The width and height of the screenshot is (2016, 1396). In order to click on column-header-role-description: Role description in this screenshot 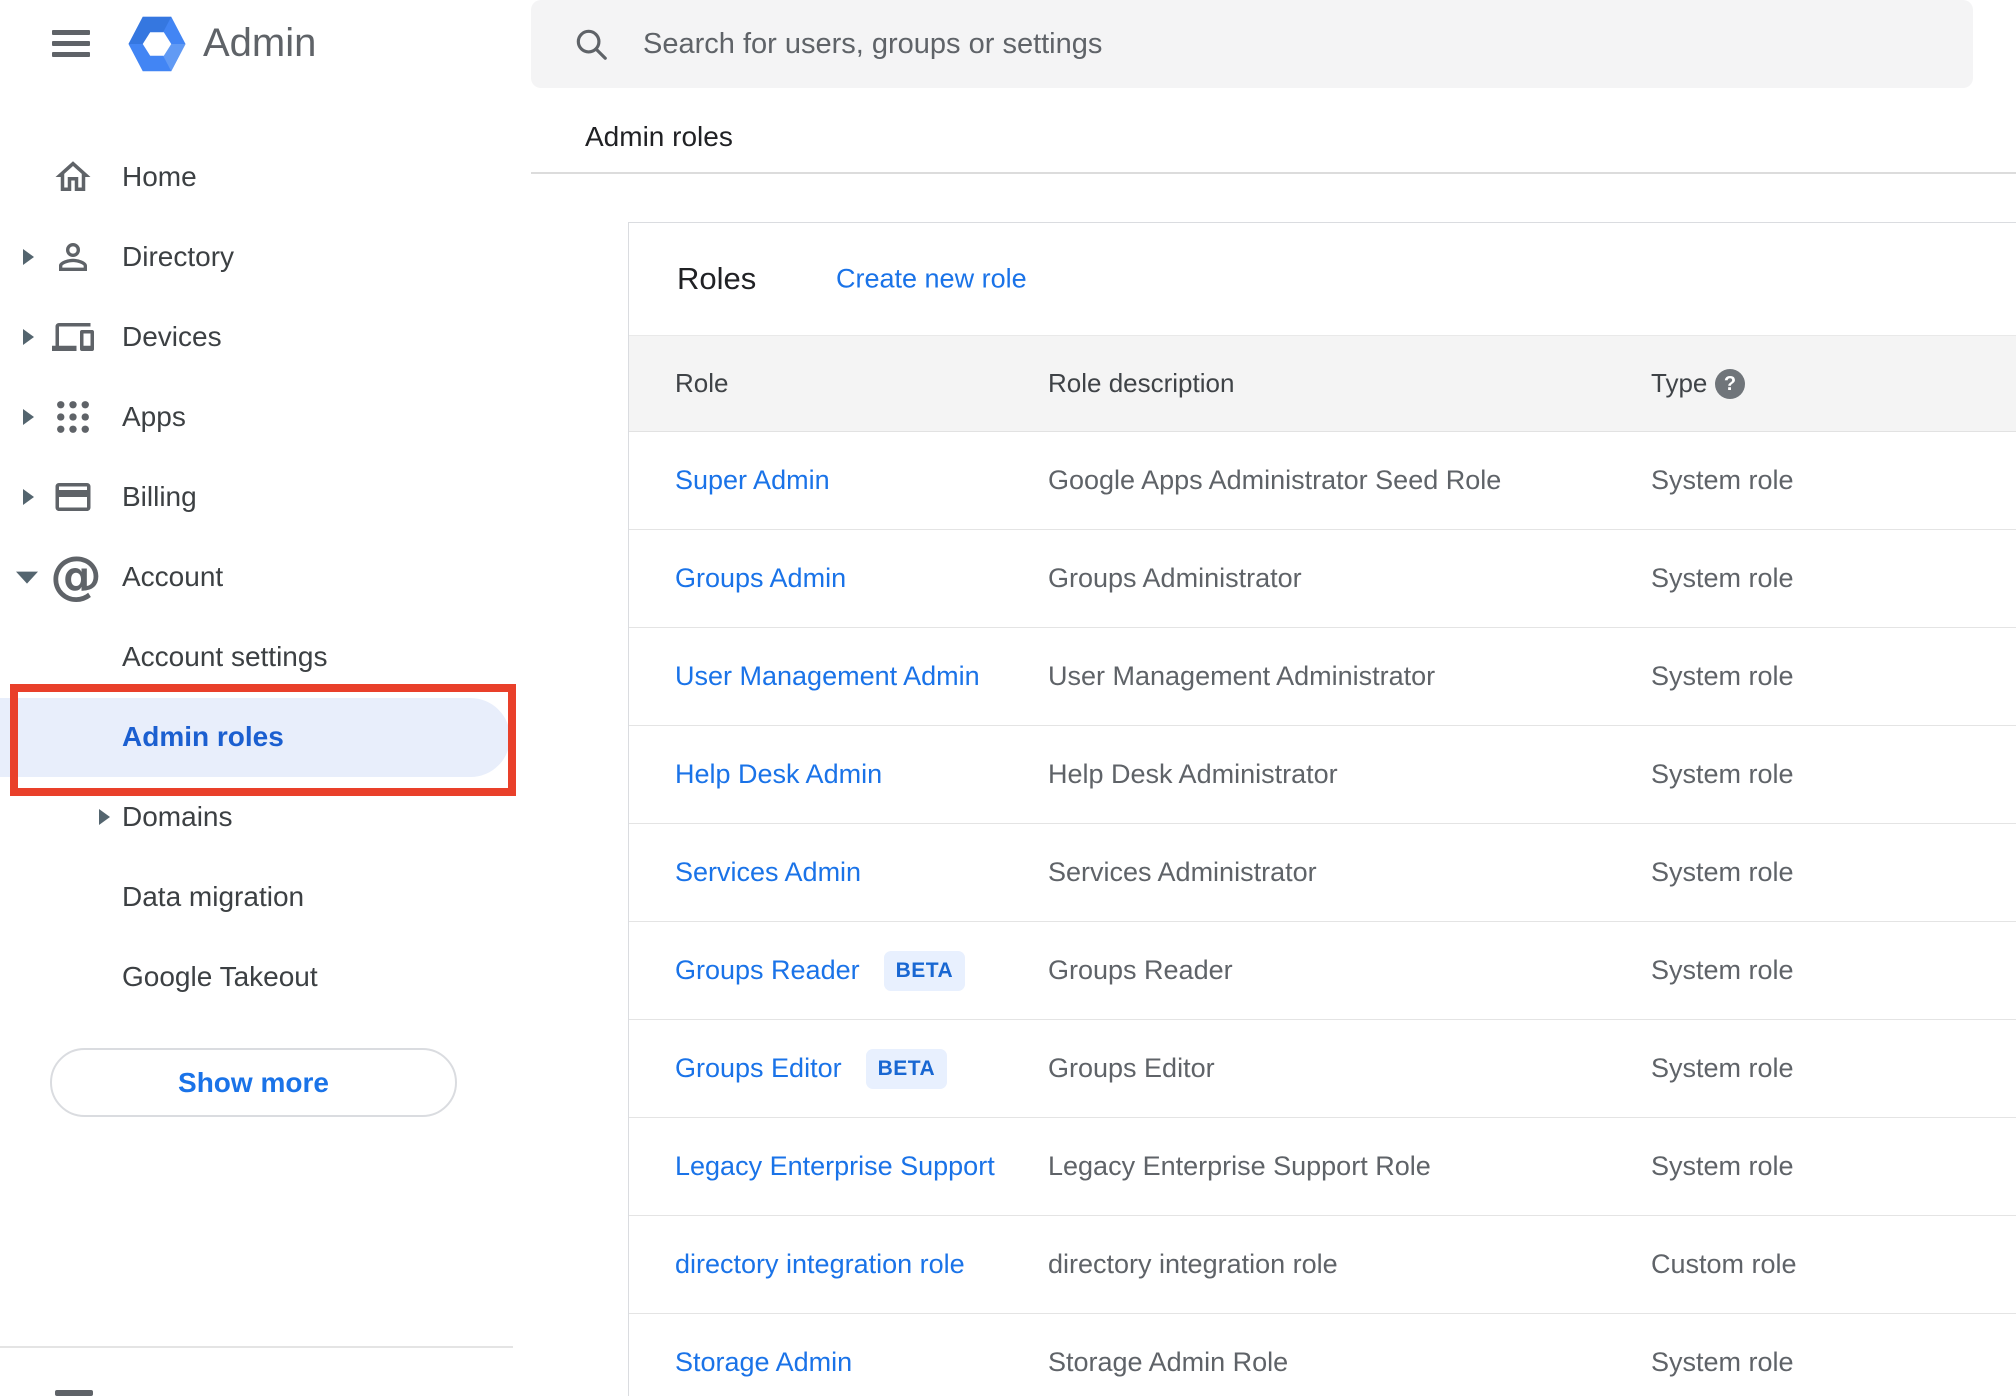, I will do `click(1141, 383)`.